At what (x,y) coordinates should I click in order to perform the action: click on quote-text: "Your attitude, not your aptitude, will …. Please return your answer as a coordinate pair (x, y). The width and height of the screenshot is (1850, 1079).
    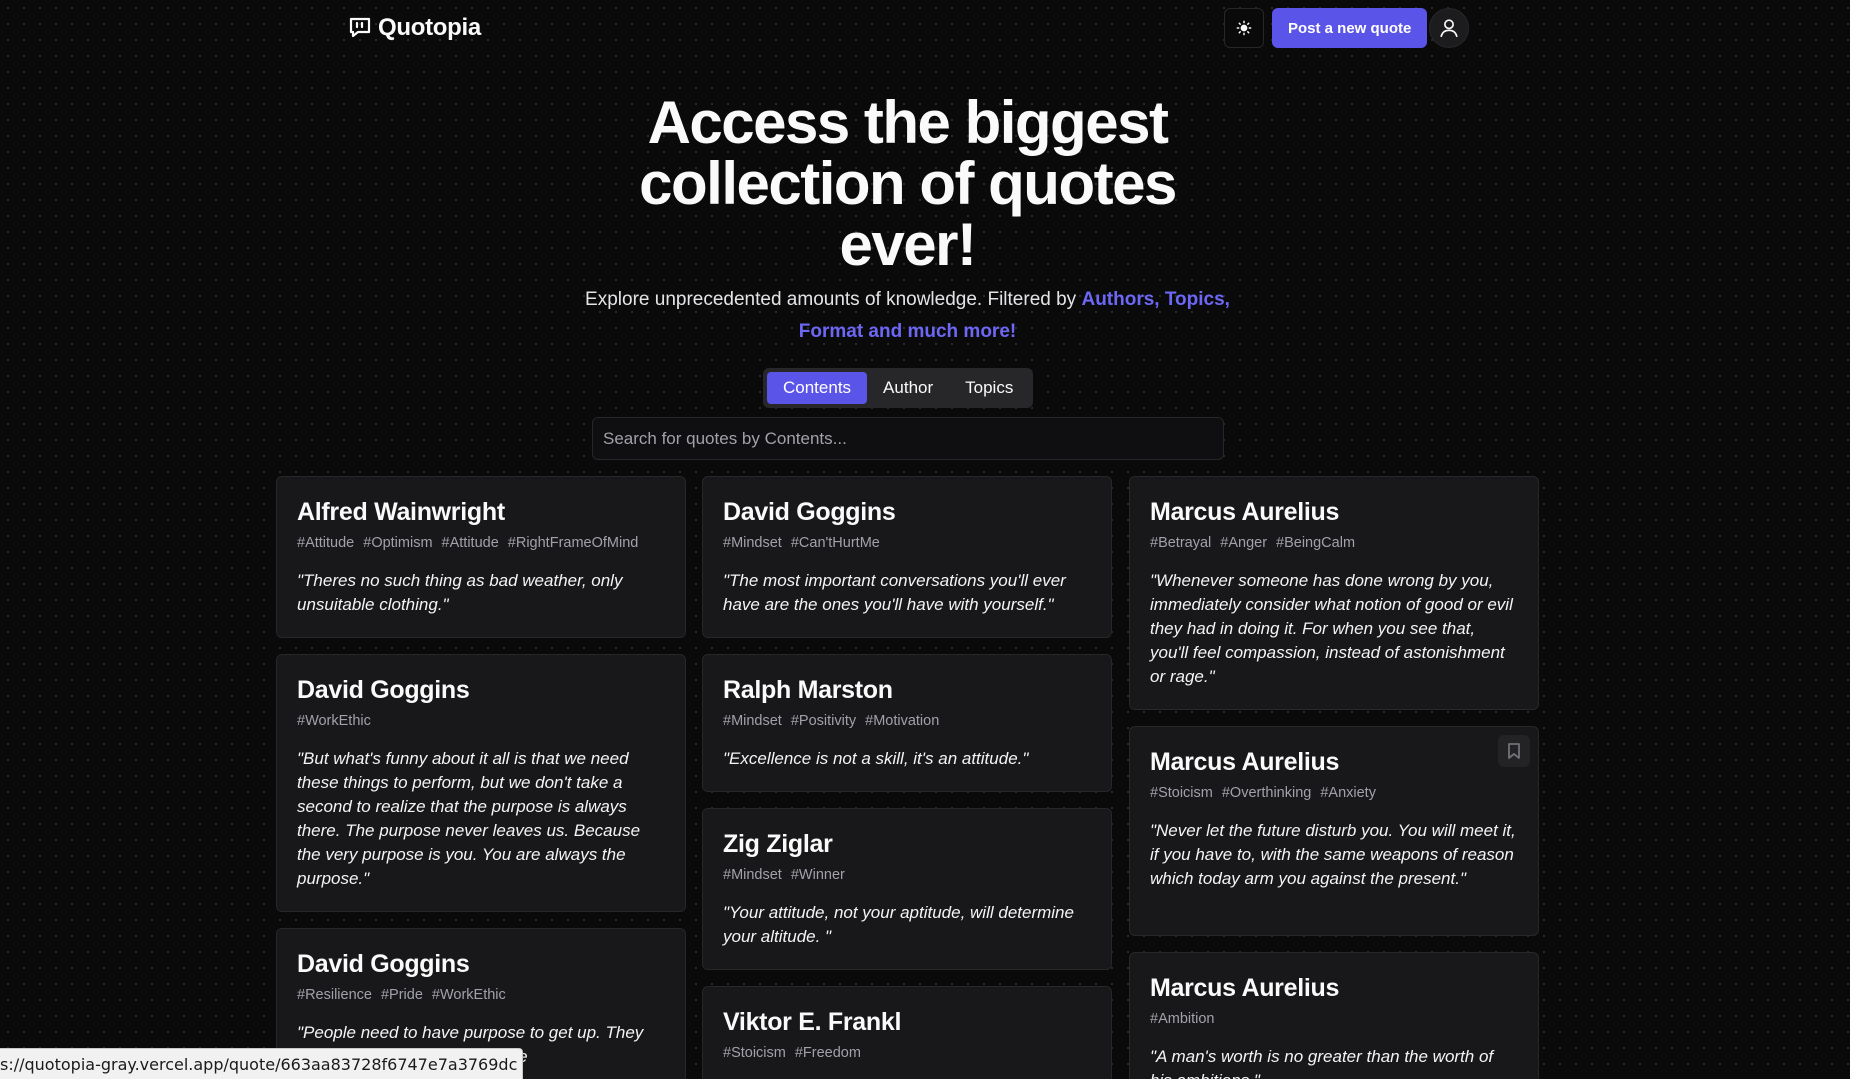
    Looking at the image, I should click on (898, 924).